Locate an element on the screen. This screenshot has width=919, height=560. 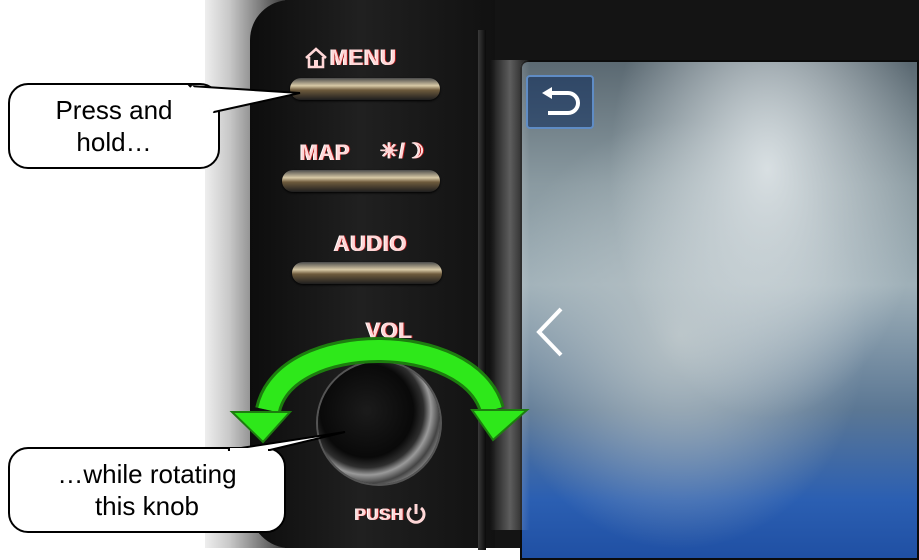
panel-edge is located at coordinates (482, 290).